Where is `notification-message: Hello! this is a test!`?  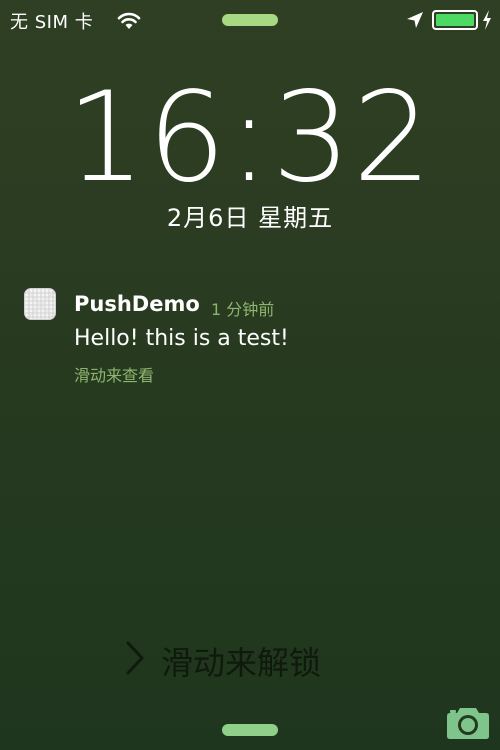 notification-message: Hello! this is a test! is located at coordinates (181, 338).